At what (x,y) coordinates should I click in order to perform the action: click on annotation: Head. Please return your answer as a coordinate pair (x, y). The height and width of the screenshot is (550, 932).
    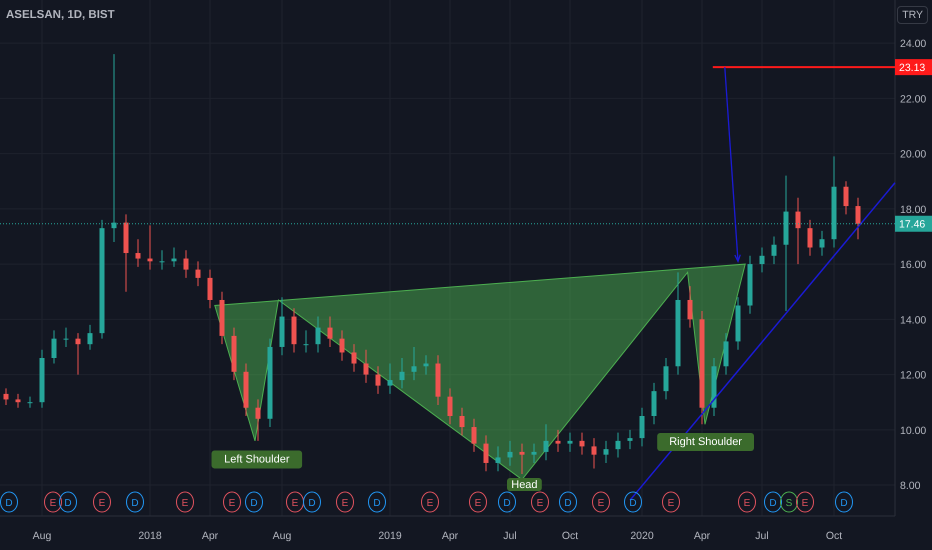
    Looking at the image, I should click on (524, 485).